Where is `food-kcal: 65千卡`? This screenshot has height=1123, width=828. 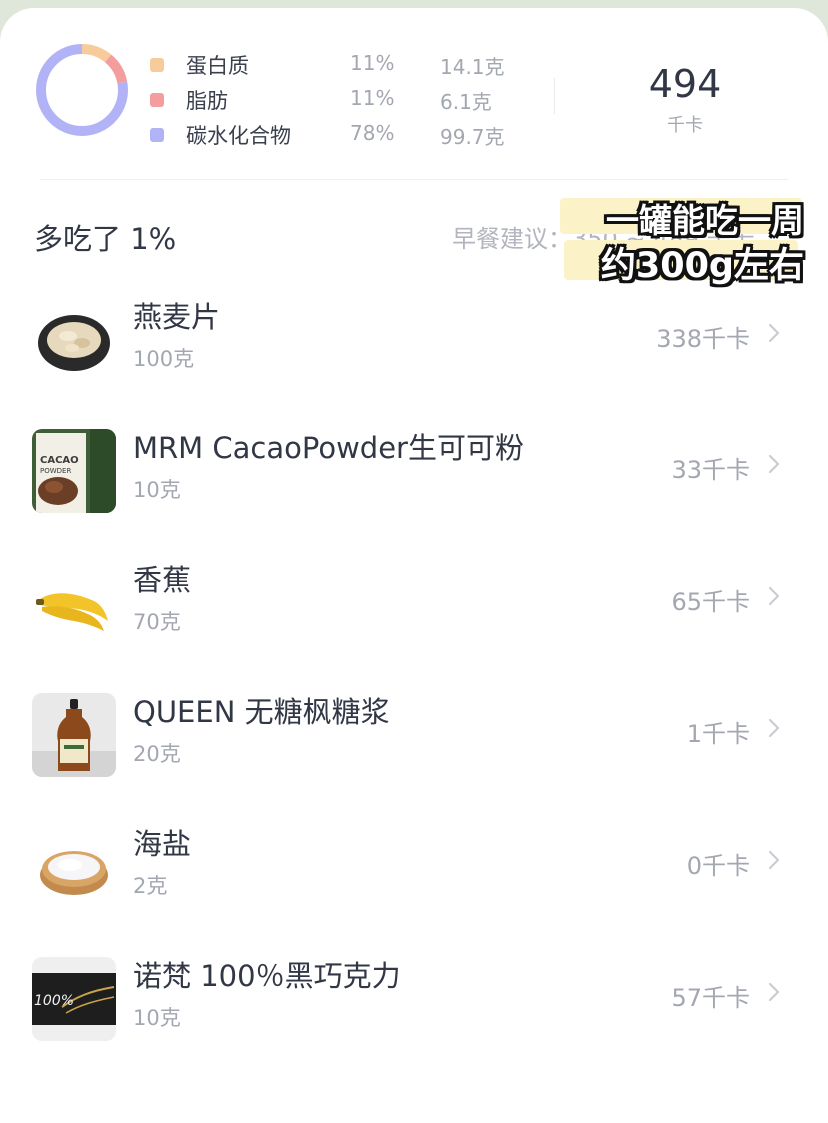 food-kcal: 65千卡 is located at coordinates (710, 602).